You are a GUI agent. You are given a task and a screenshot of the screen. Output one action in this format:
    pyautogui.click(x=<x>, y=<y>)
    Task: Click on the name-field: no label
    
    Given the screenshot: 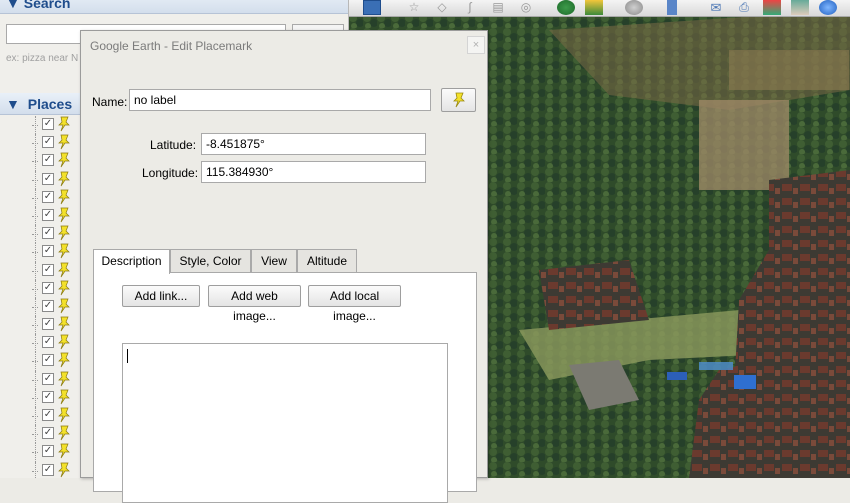 What is the action you would take?
    pyautogui.click(x=280, y=100)
    